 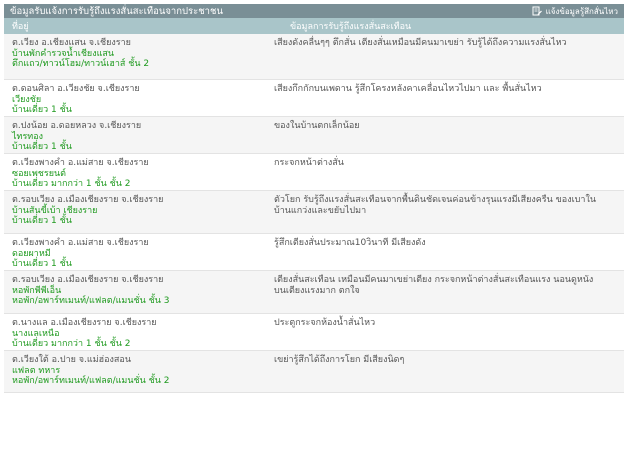 What do you see at coordinates (37, 290) in the screenshot?
I see `place-name: หอพักพีพีเอ็น` at bounding box center [37, 290].